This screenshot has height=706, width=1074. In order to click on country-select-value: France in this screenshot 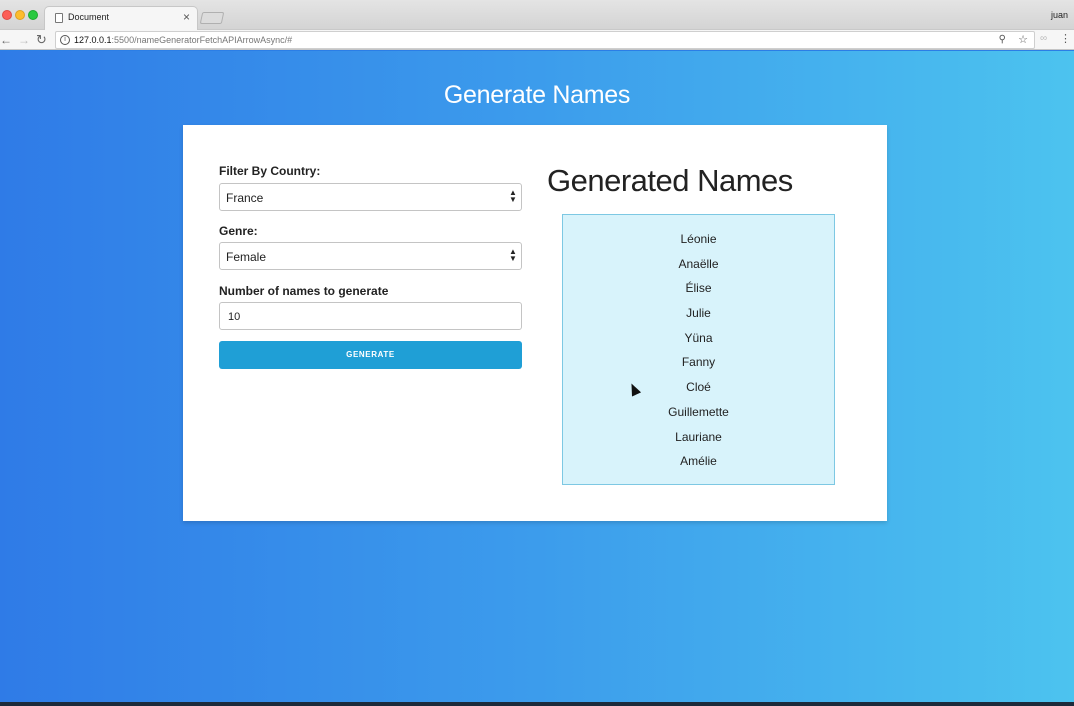, I will do `click(245, 198)`.